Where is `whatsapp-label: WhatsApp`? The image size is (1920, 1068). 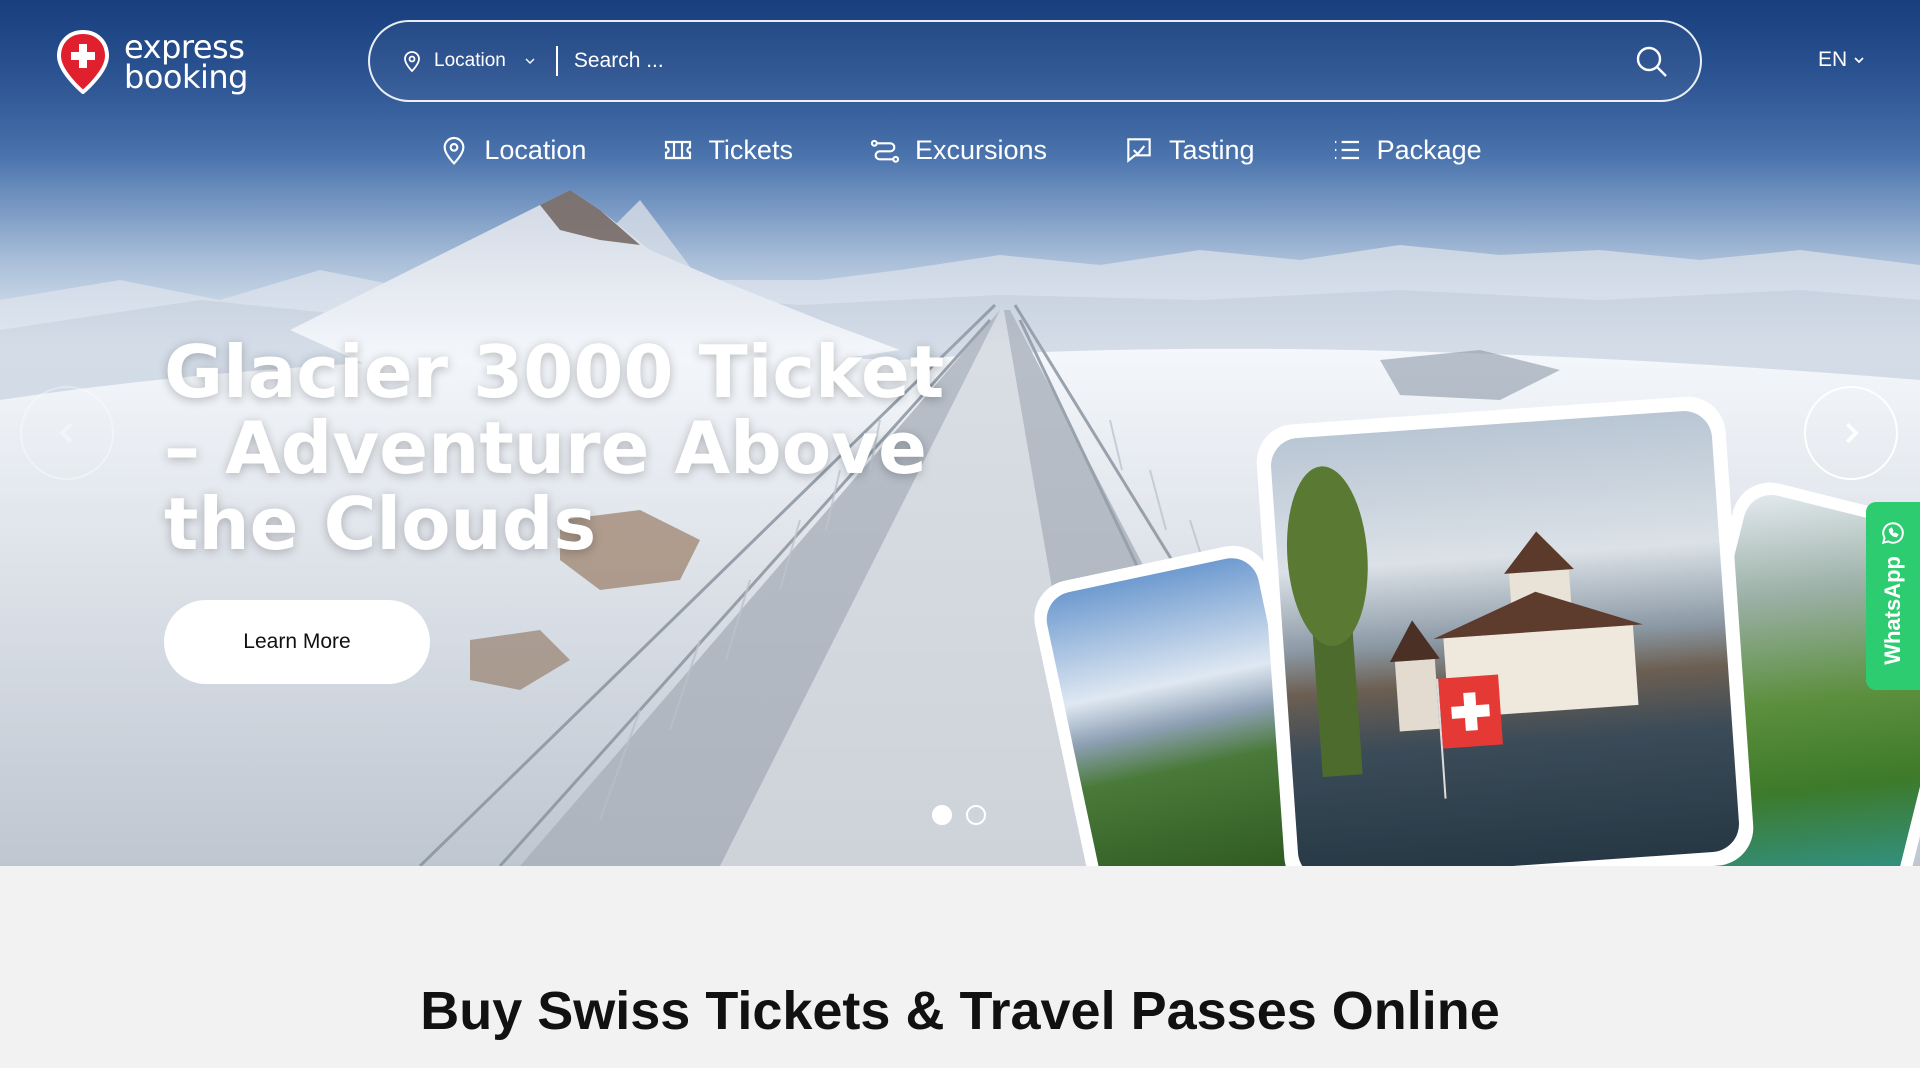
whatsapp-label: WhatsApp is located at coordinates (1892, 610).